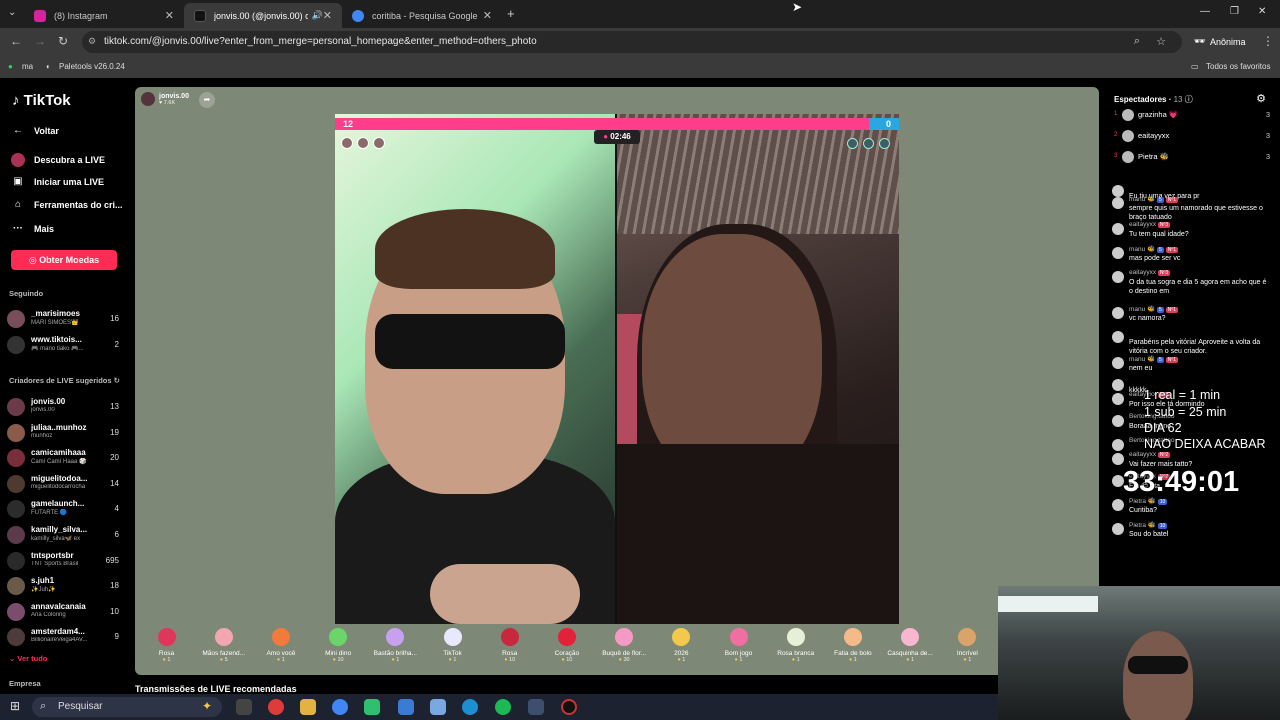  Describe the element at coordinates (338, 645) in the screenshot. I see `gift-item: Mini dino ● 10` at that location.